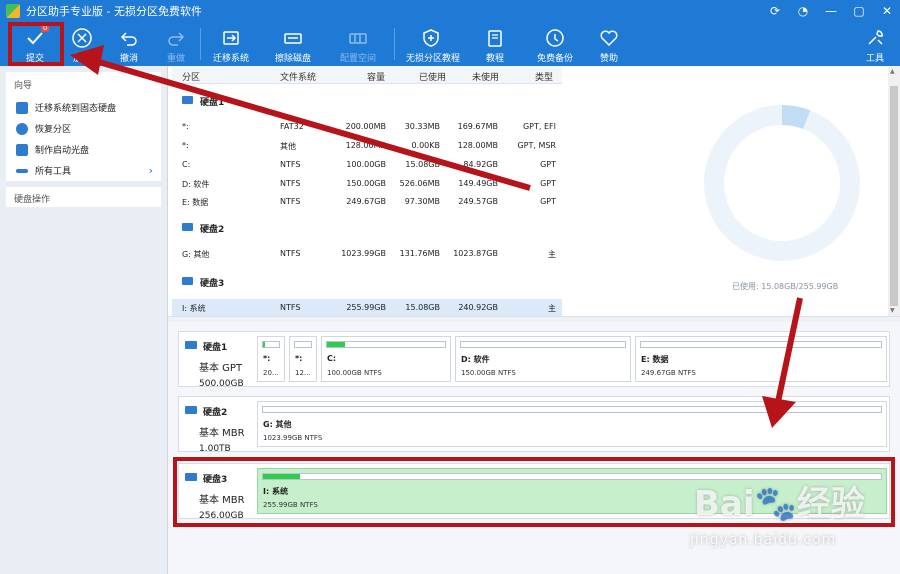 The height and width of the screenshot is (574, 900). I want to click on disk-card-2: 硬盘2 基本 MBR 1.00TB G: 其他 1023.99GB NTFS, so click(534, 425).